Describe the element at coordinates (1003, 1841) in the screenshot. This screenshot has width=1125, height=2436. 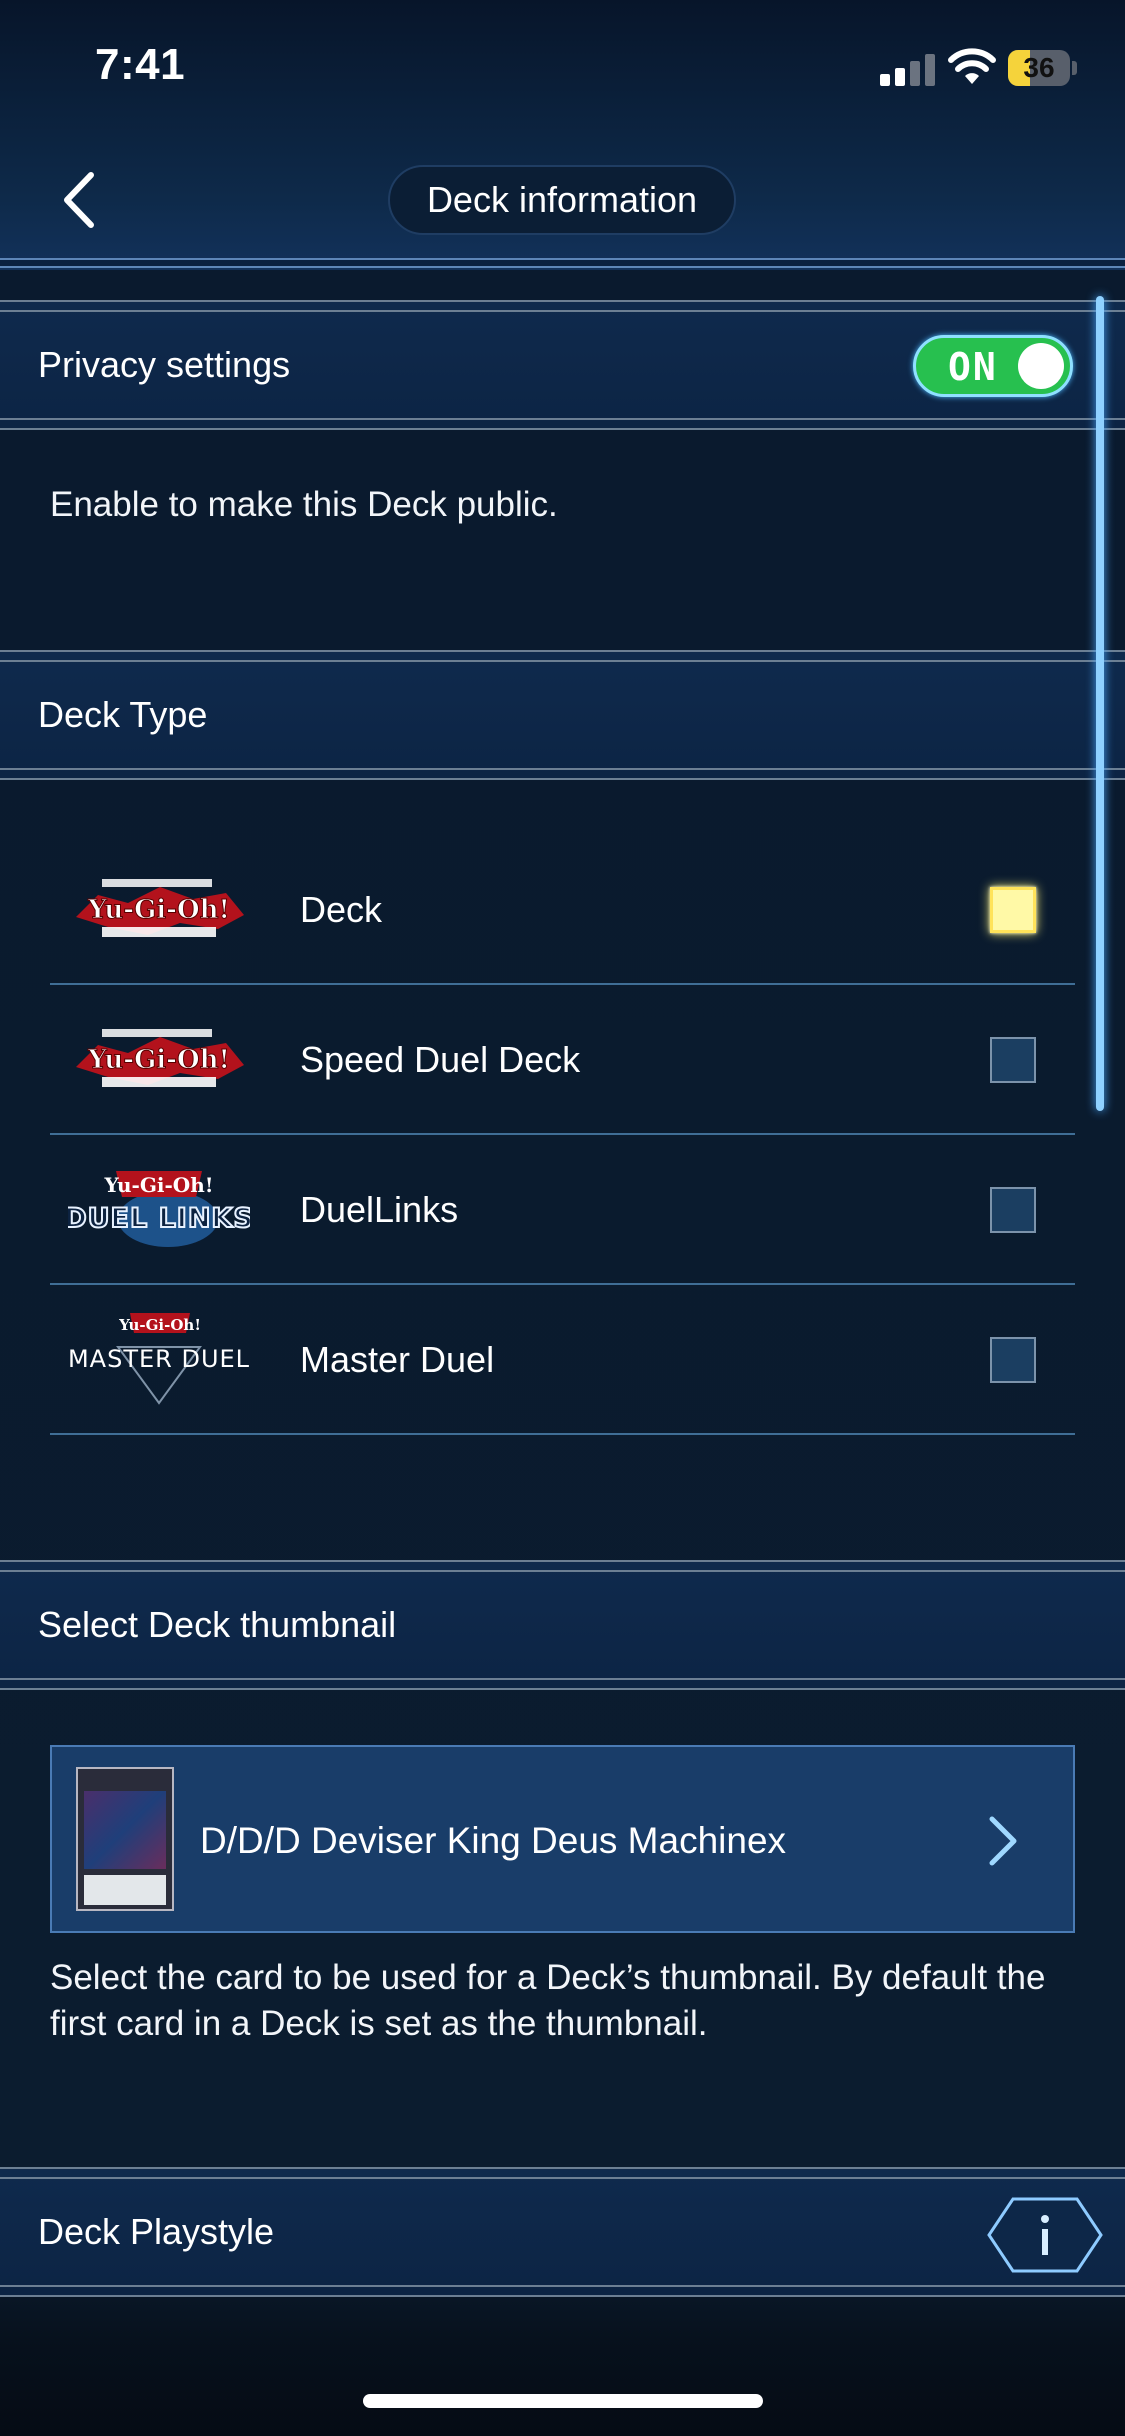
I see `chevron-right-icon` at that location.